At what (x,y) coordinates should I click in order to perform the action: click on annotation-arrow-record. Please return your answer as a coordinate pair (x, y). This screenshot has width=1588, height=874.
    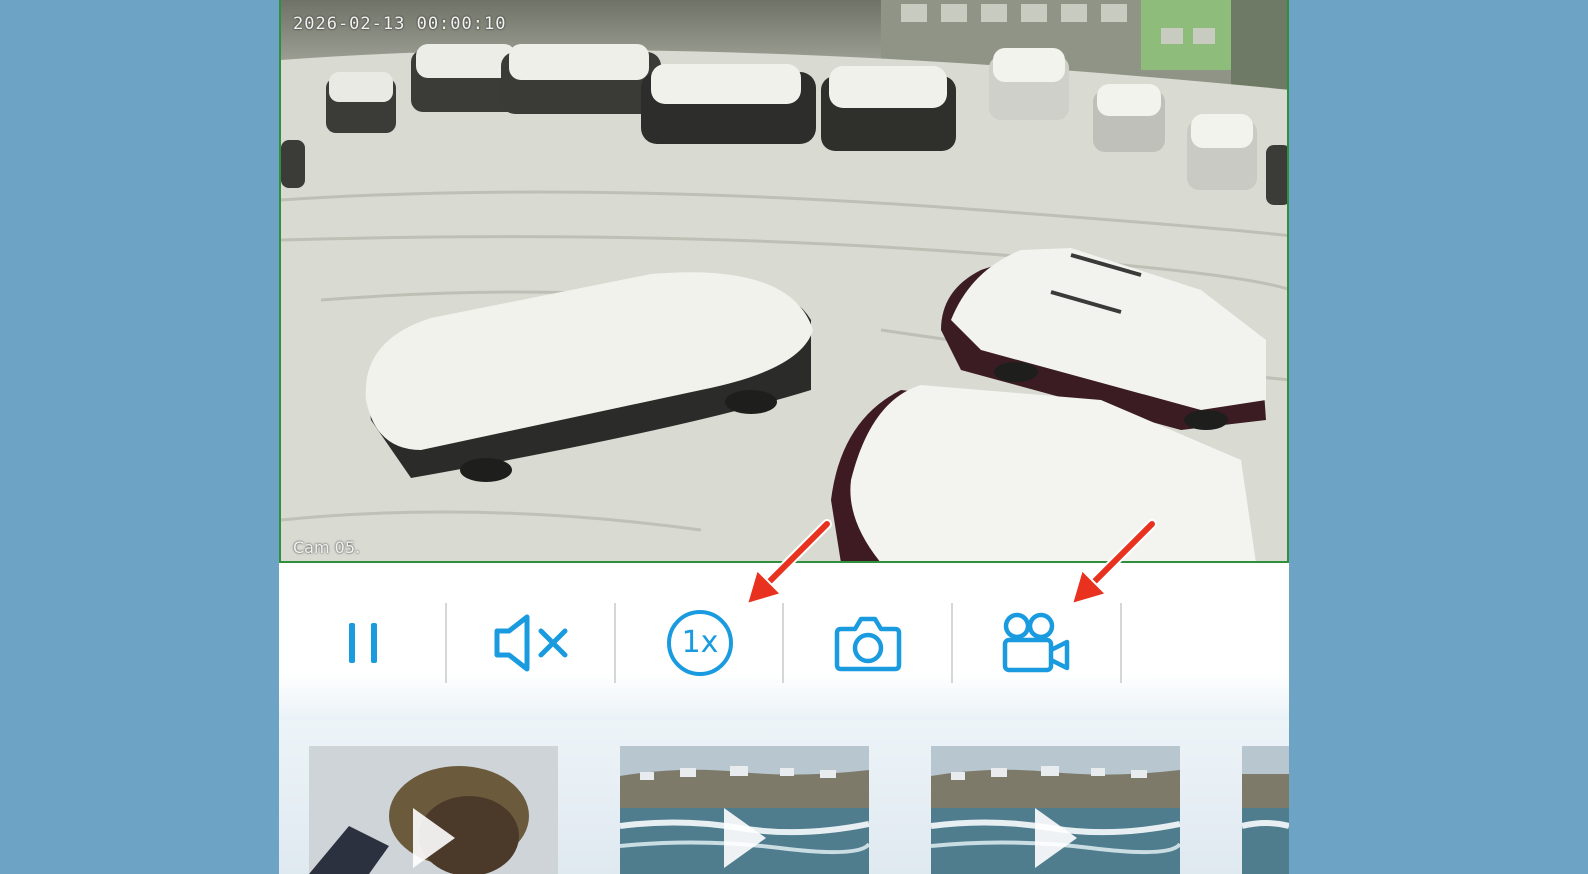
    Looking at the image, I should click on (1113, 562).